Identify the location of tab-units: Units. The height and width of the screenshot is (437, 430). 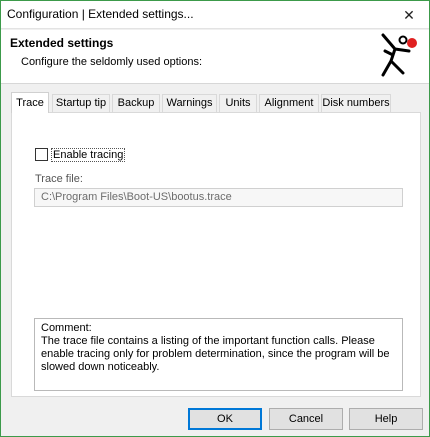
(238, 103).